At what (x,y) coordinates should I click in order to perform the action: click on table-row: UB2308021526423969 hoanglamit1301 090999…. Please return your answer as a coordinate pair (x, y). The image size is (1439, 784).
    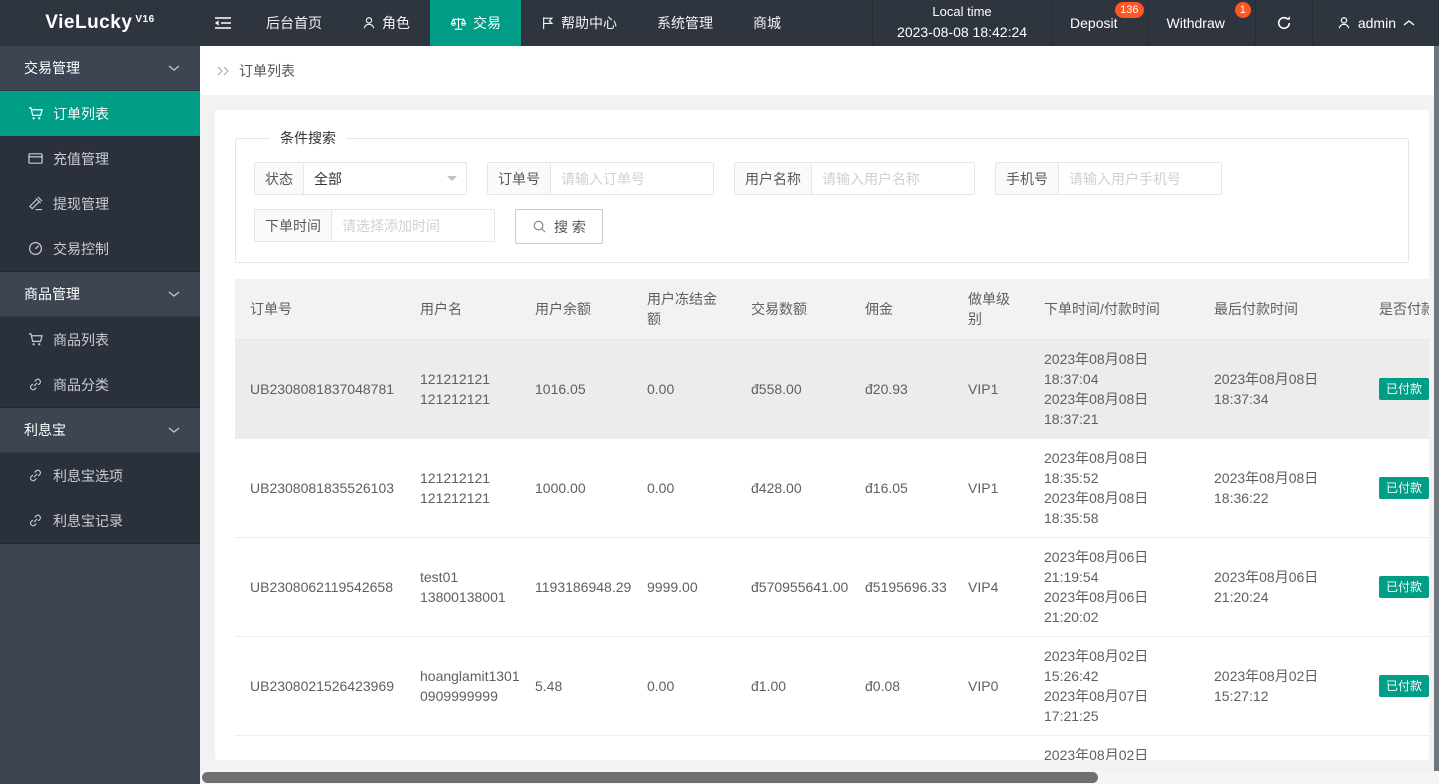
    Looking at the image, I should click on (832, 686).